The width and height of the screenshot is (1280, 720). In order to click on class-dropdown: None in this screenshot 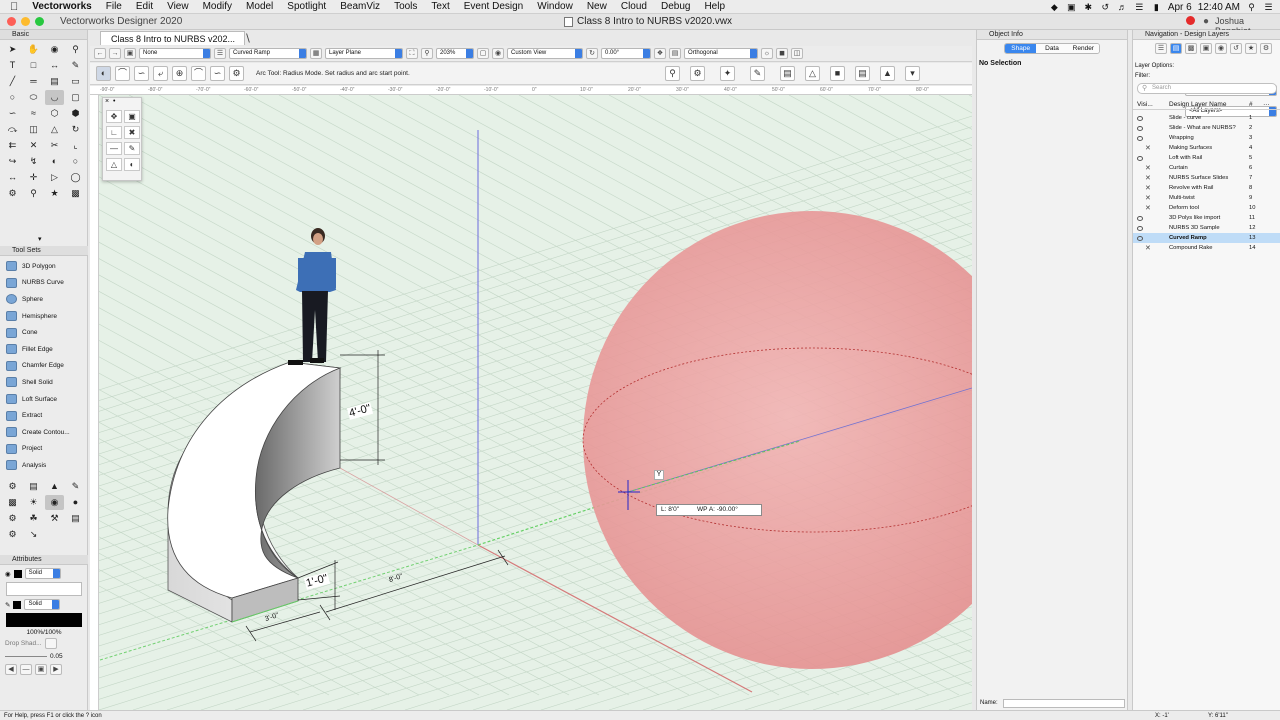, I will do `click(175, 53)`.